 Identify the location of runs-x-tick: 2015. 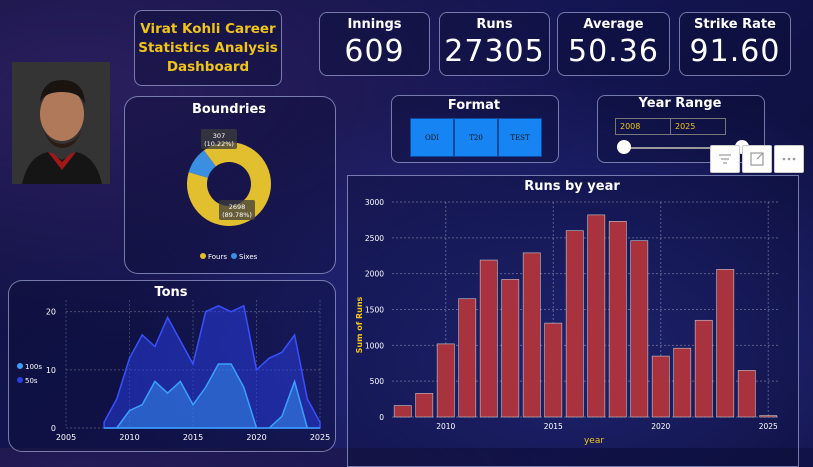
(553, 426).